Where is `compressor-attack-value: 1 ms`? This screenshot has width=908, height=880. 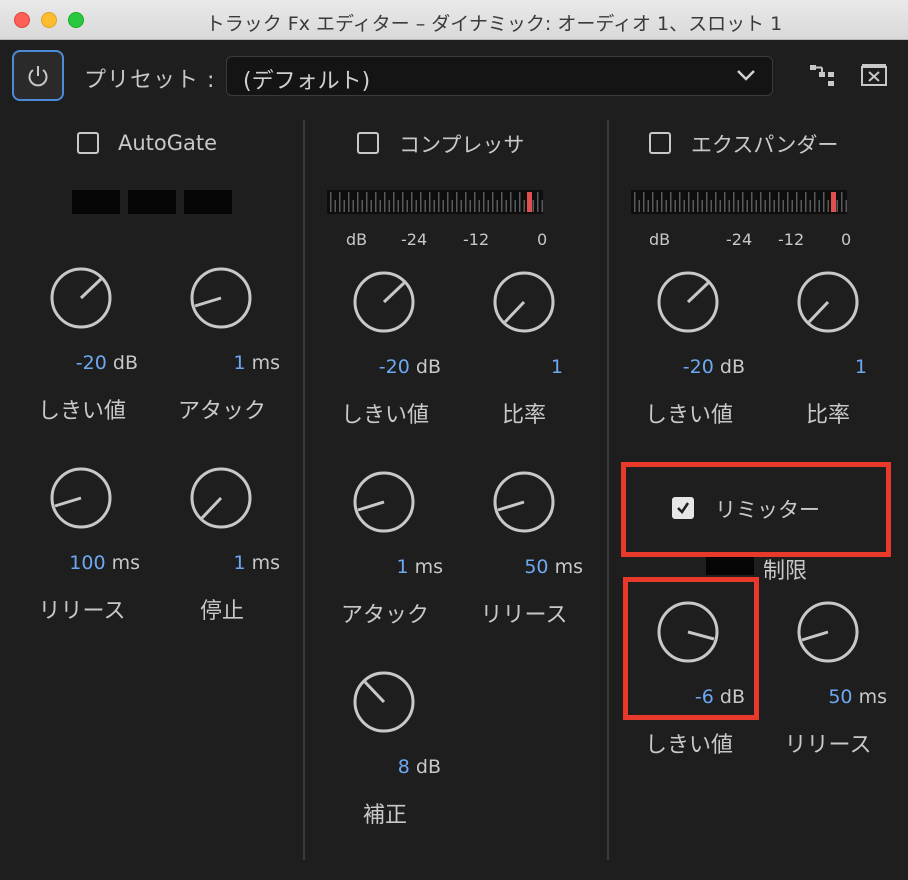
compressor-attack-value: 1 ms is located at coordinates (419, 567).